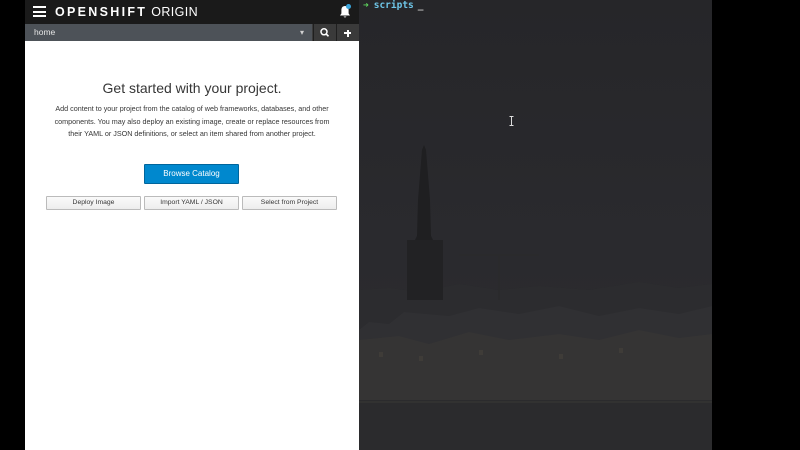  Describe the element at coordinates (345, 12) in the screenshot. I see `notifications-button` at that location.